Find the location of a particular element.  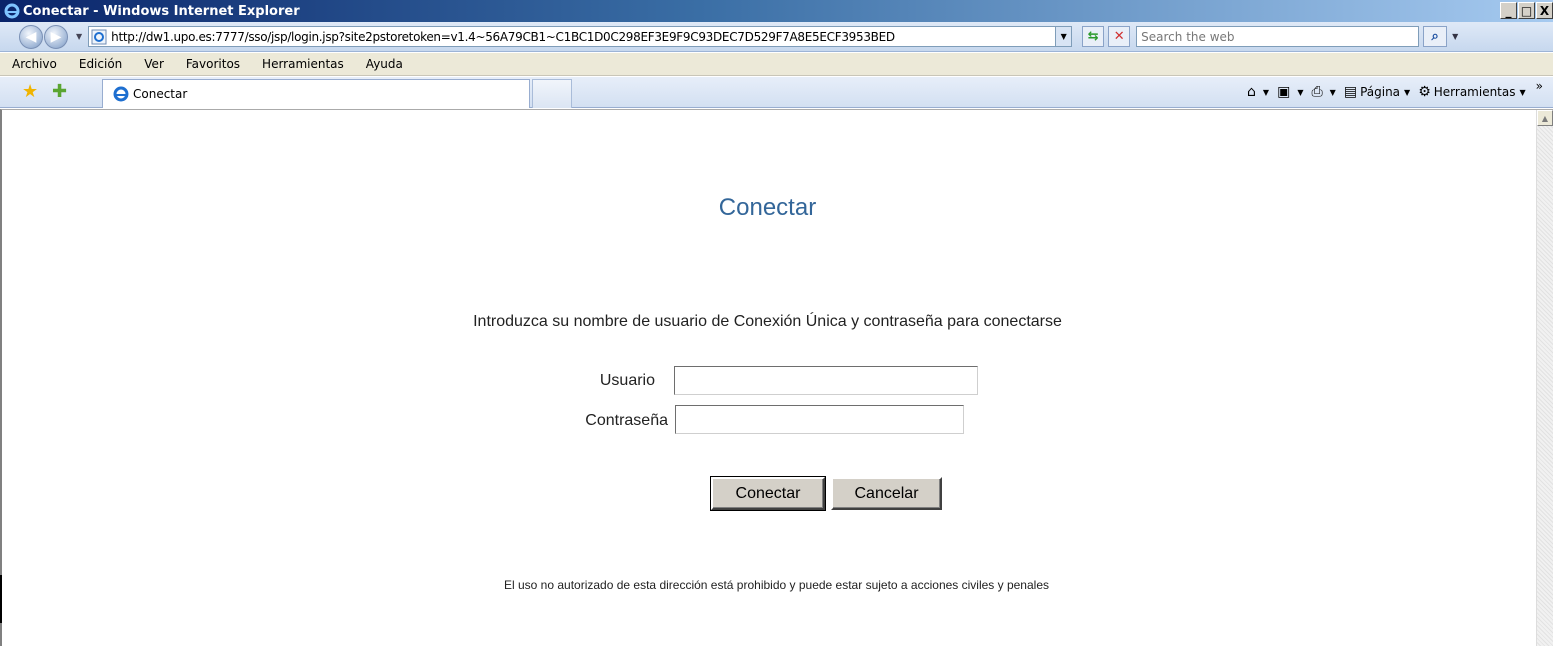

menu-herramientas: Herramientas is located at coordinates (303, 64).